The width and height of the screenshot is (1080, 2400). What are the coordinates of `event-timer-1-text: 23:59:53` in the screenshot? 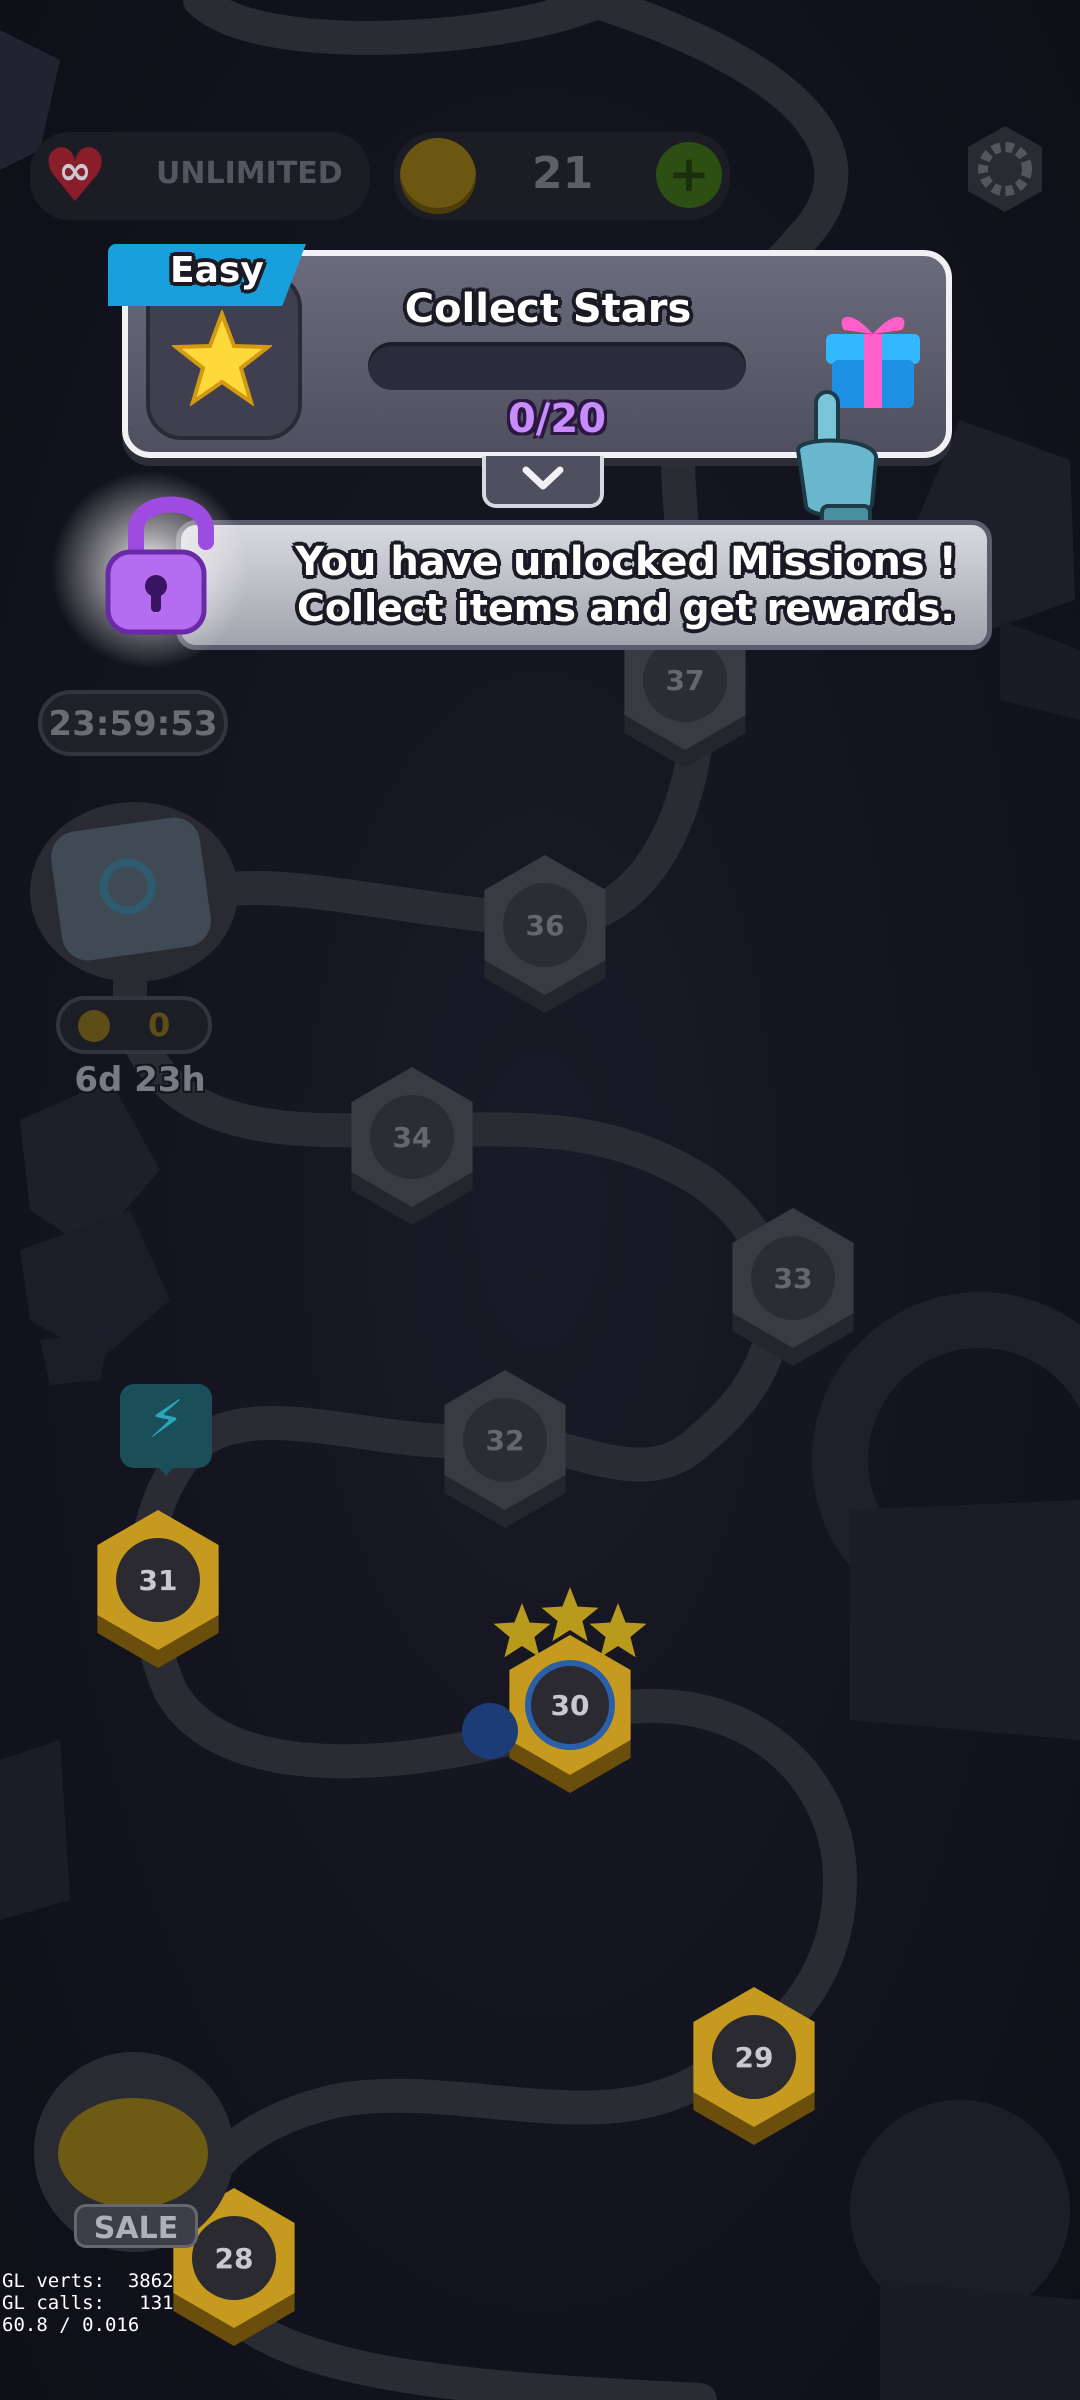 It's located at (133, 724).